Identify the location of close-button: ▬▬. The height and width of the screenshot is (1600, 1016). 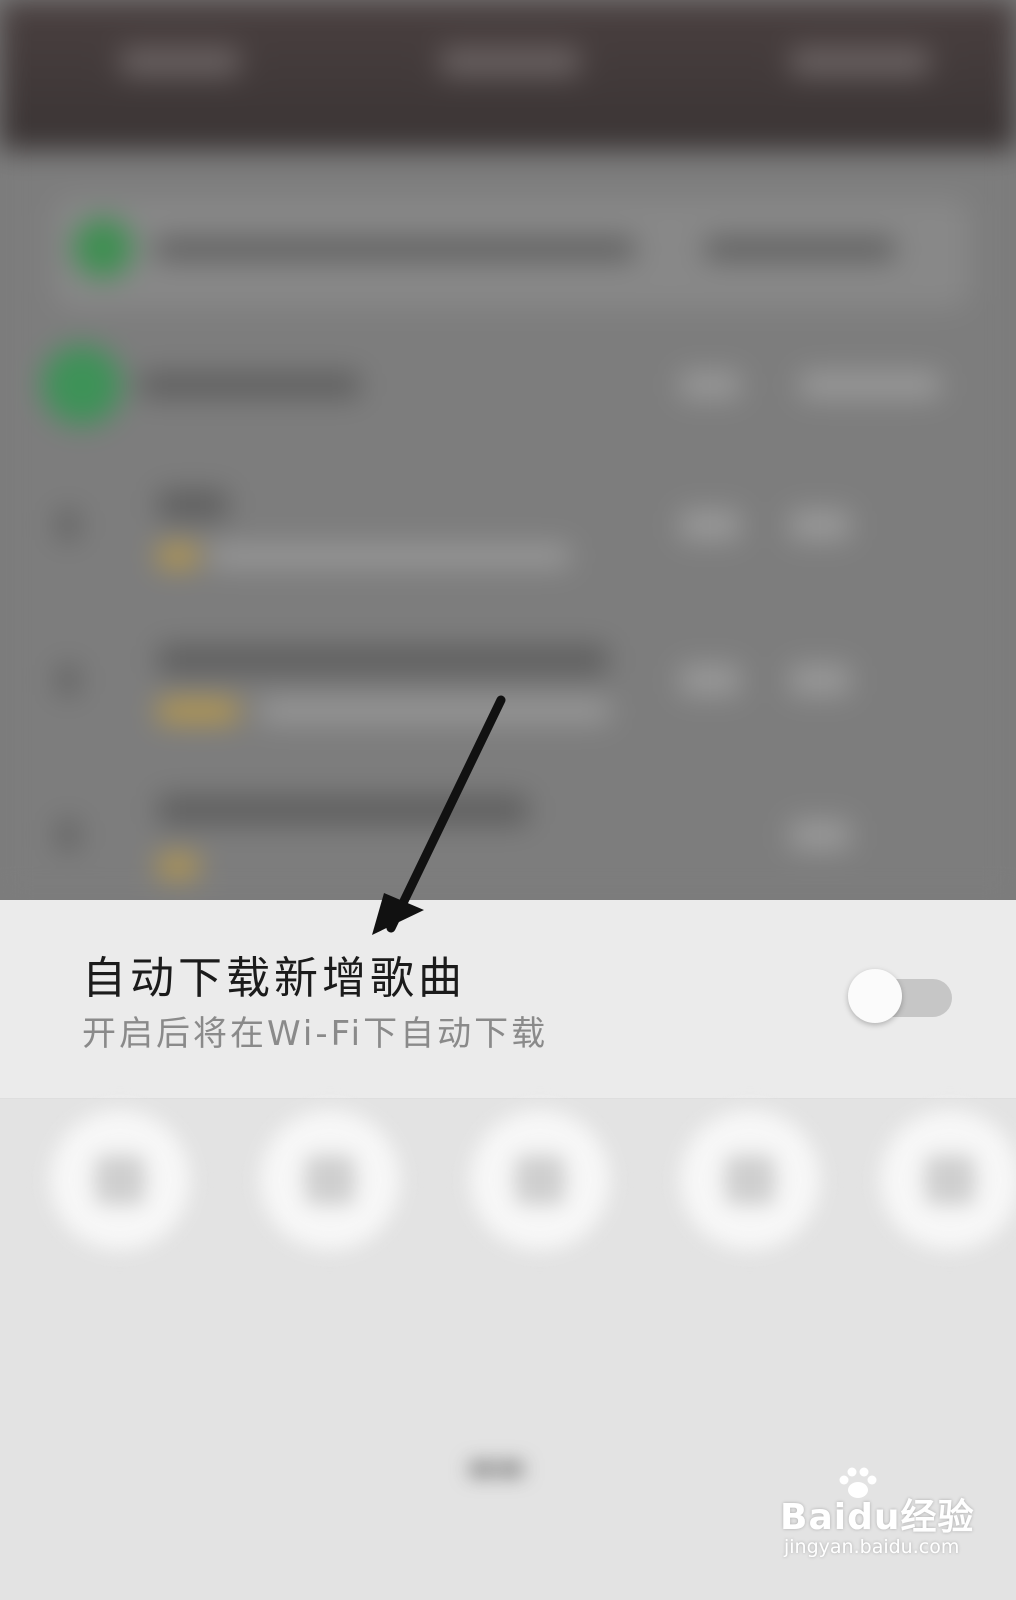
(496, 1467).